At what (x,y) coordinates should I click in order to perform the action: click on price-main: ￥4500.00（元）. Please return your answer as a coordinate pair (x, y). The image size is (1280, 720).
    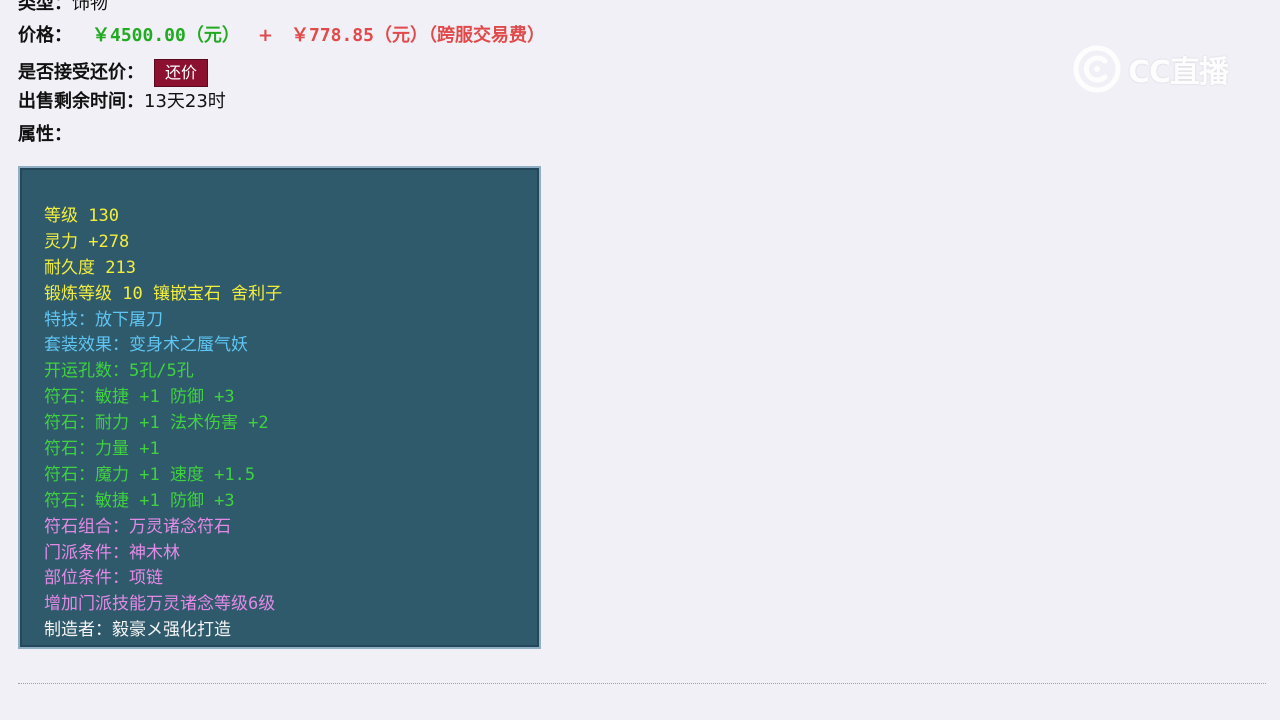
    Looking at the image, I should click on (166, 35).